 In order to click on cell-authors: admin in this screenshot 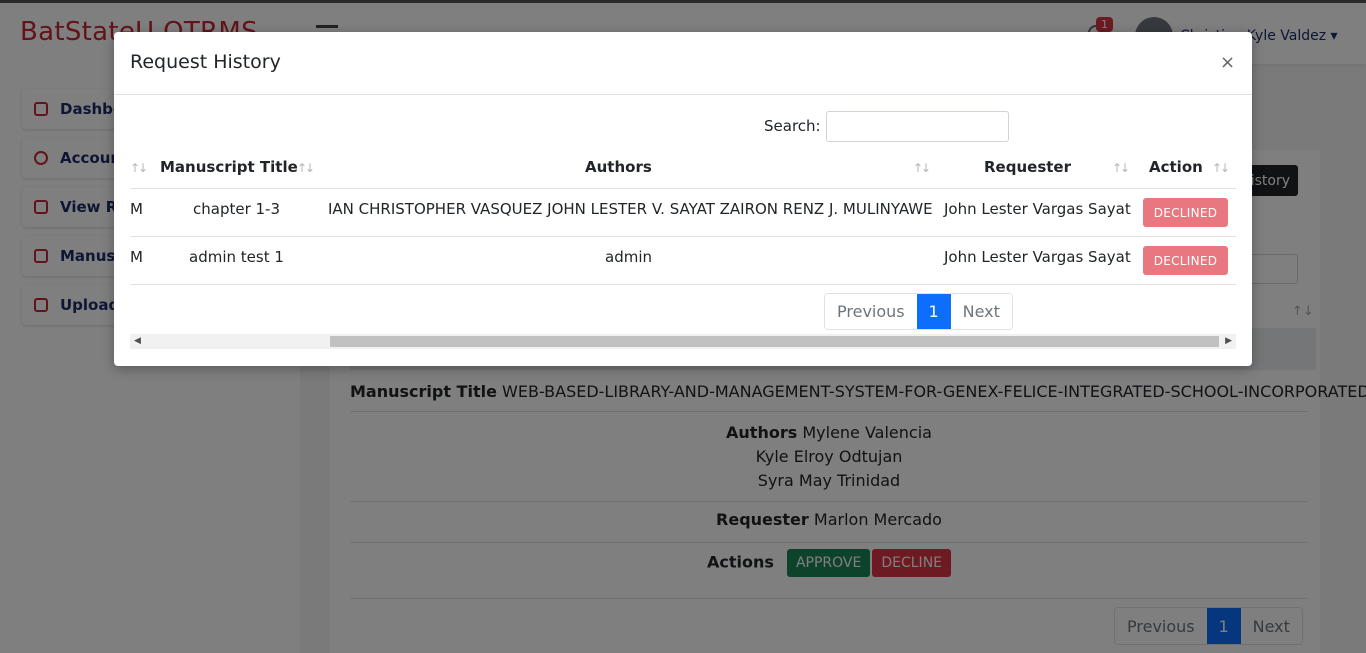, I will do `click(628, 257)`.